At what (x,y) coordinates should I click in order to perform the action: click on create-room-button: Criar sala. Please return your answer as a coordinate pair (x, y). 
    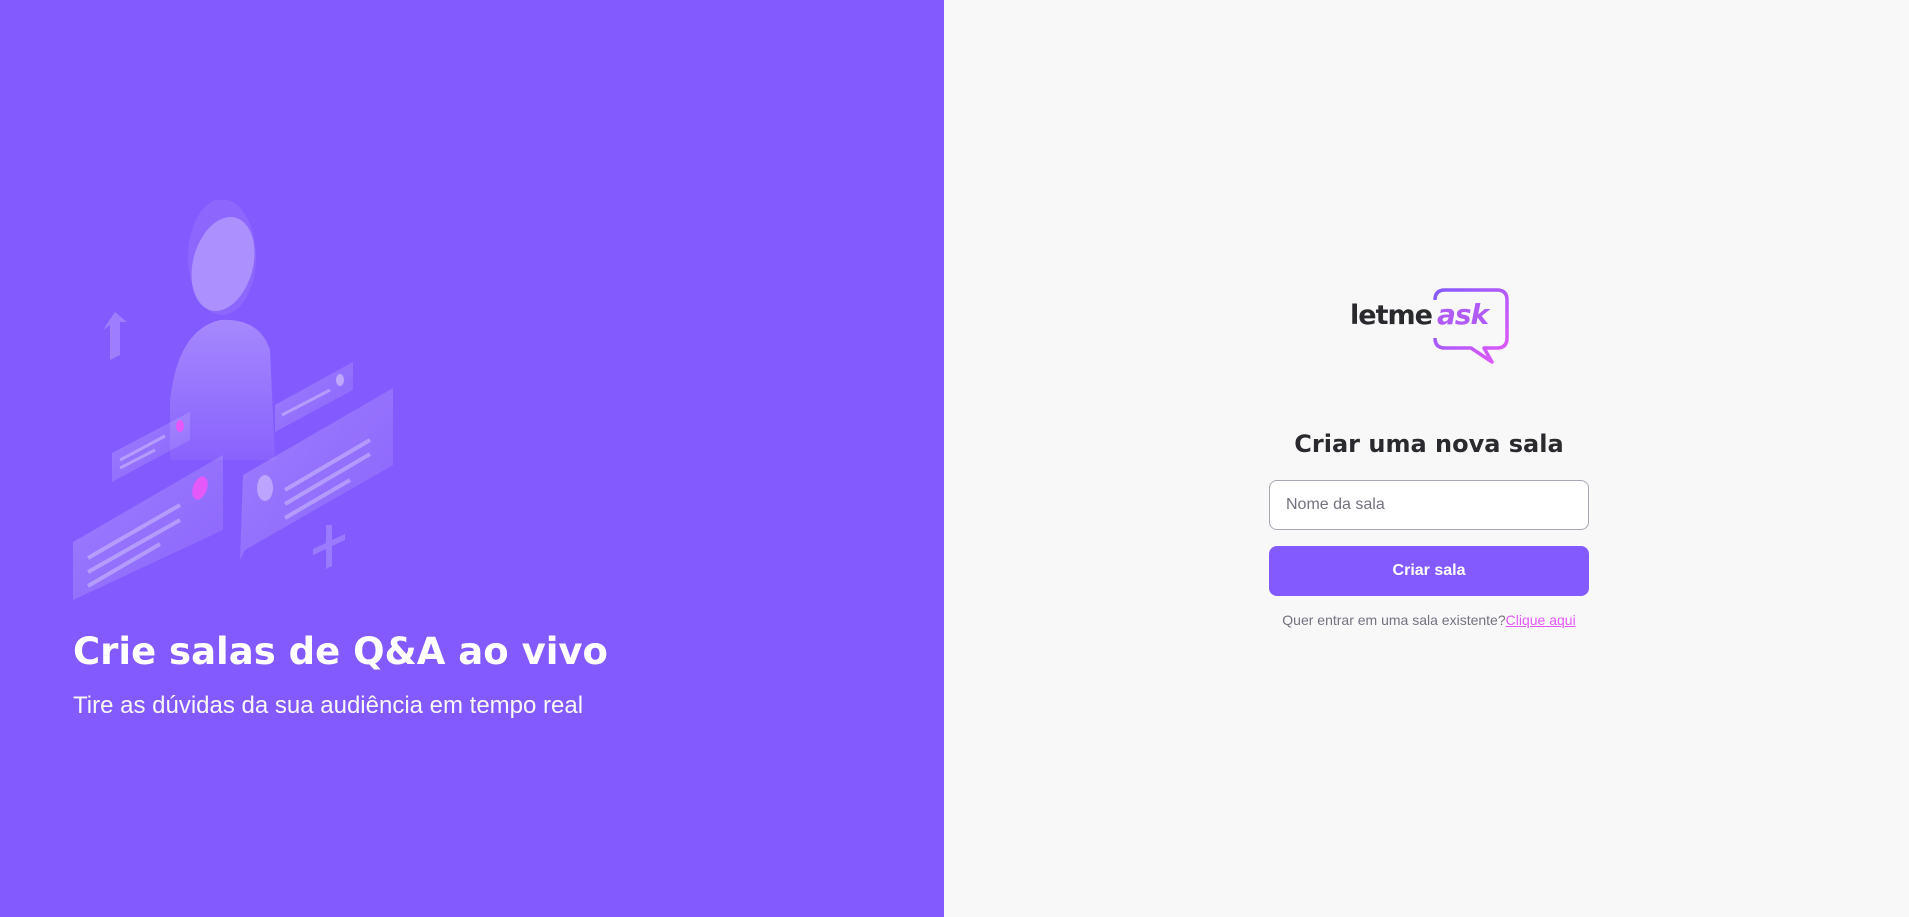
    Looking at the image, I should click on (1429, 571).